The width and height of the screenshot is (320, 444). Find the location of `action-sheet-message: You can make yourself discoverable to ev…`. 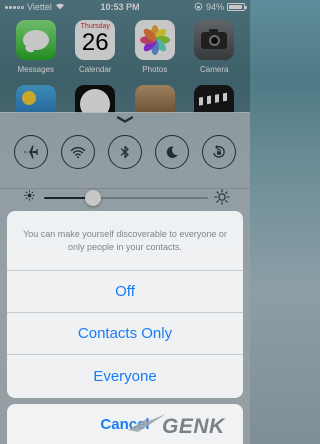

action-sheet-message: You can make yourself discoverable to ev… is located at coordinates (125, 241).